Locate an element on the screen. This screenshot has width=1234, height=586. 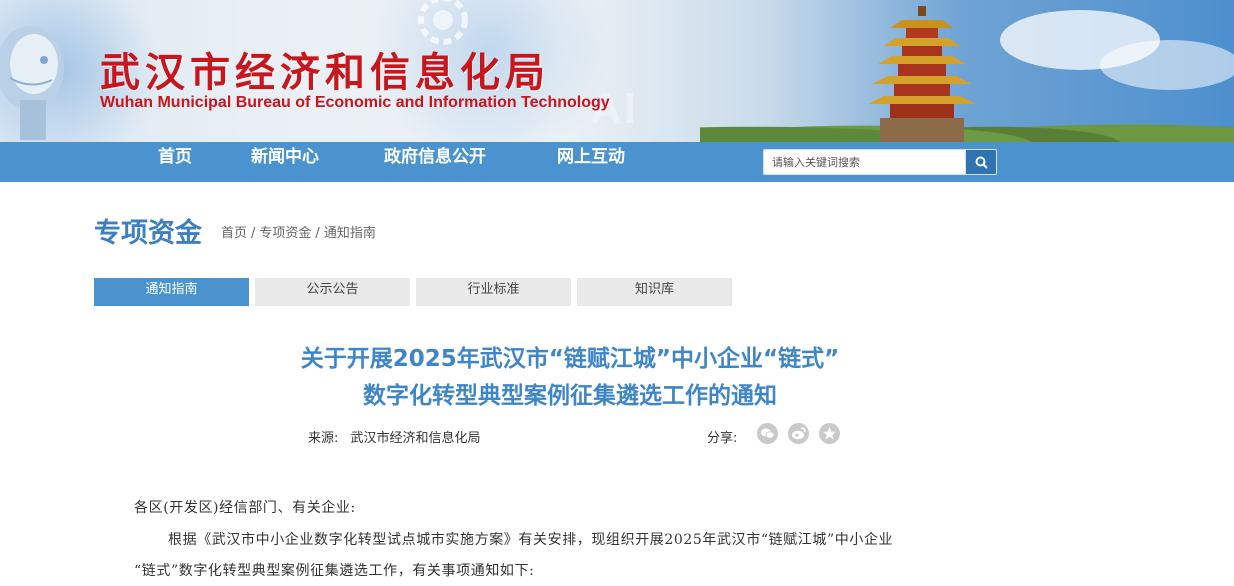
main-nav: 首页 新闻中心 政府信息公开 网上互动 is located at coordinates (617, 162).